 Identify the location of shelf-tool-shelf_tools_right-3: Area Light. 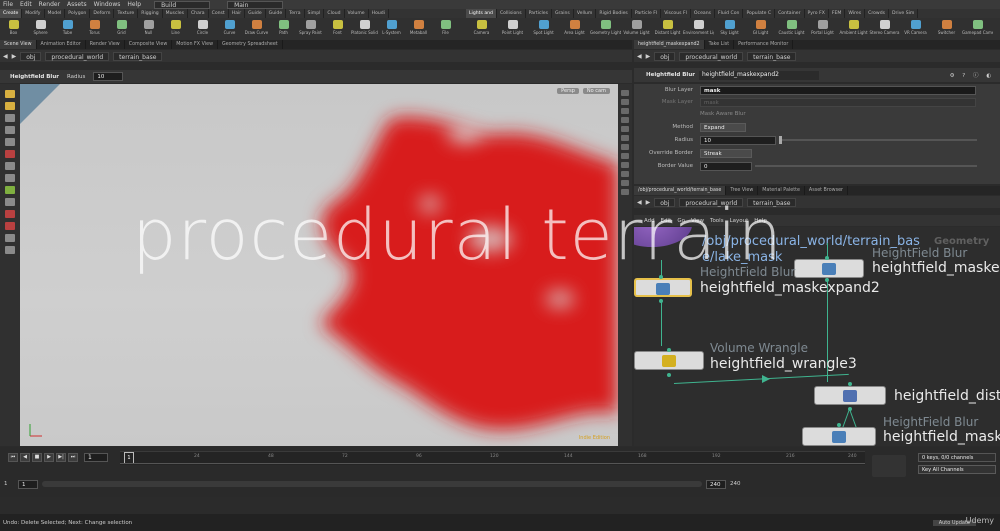
(574, 29).